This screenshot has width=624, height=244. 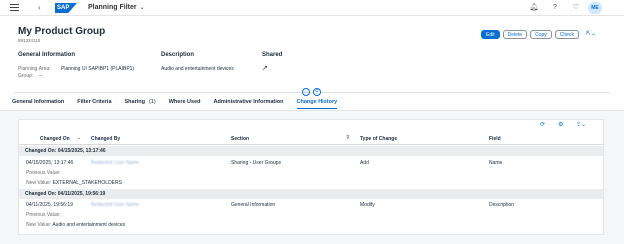 I want to click on bell-icon: 🔔︎, so click(x=534, y=7).